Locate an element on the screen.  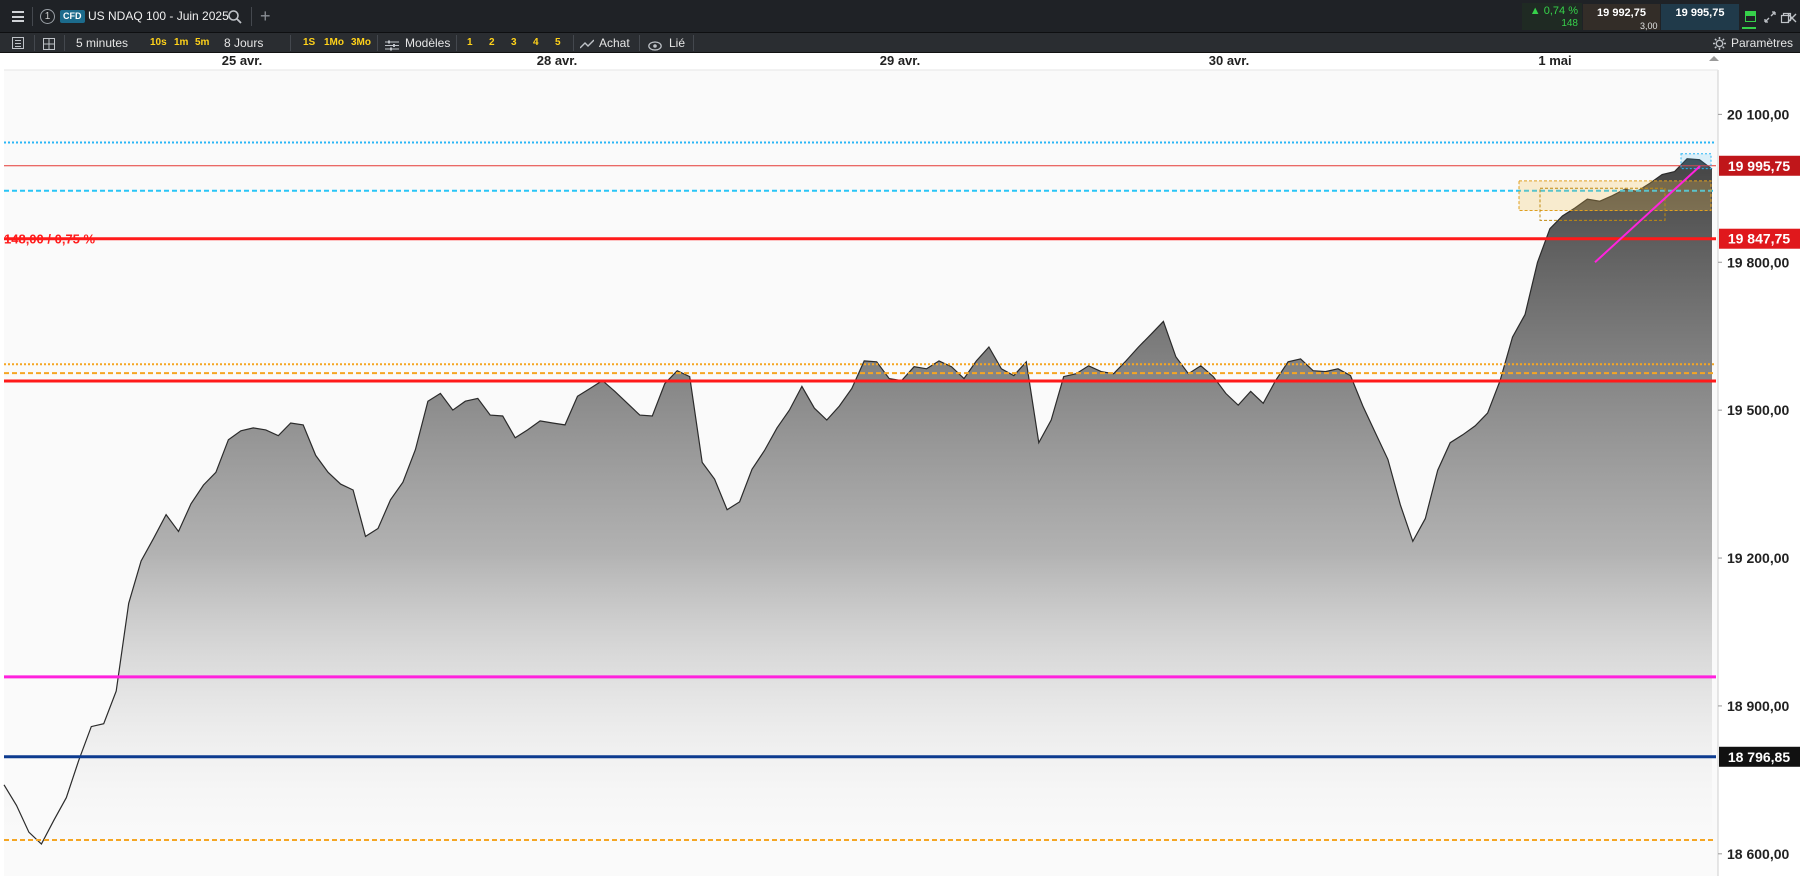
template-slot-3: 3 is located at coordinates (514, 43).